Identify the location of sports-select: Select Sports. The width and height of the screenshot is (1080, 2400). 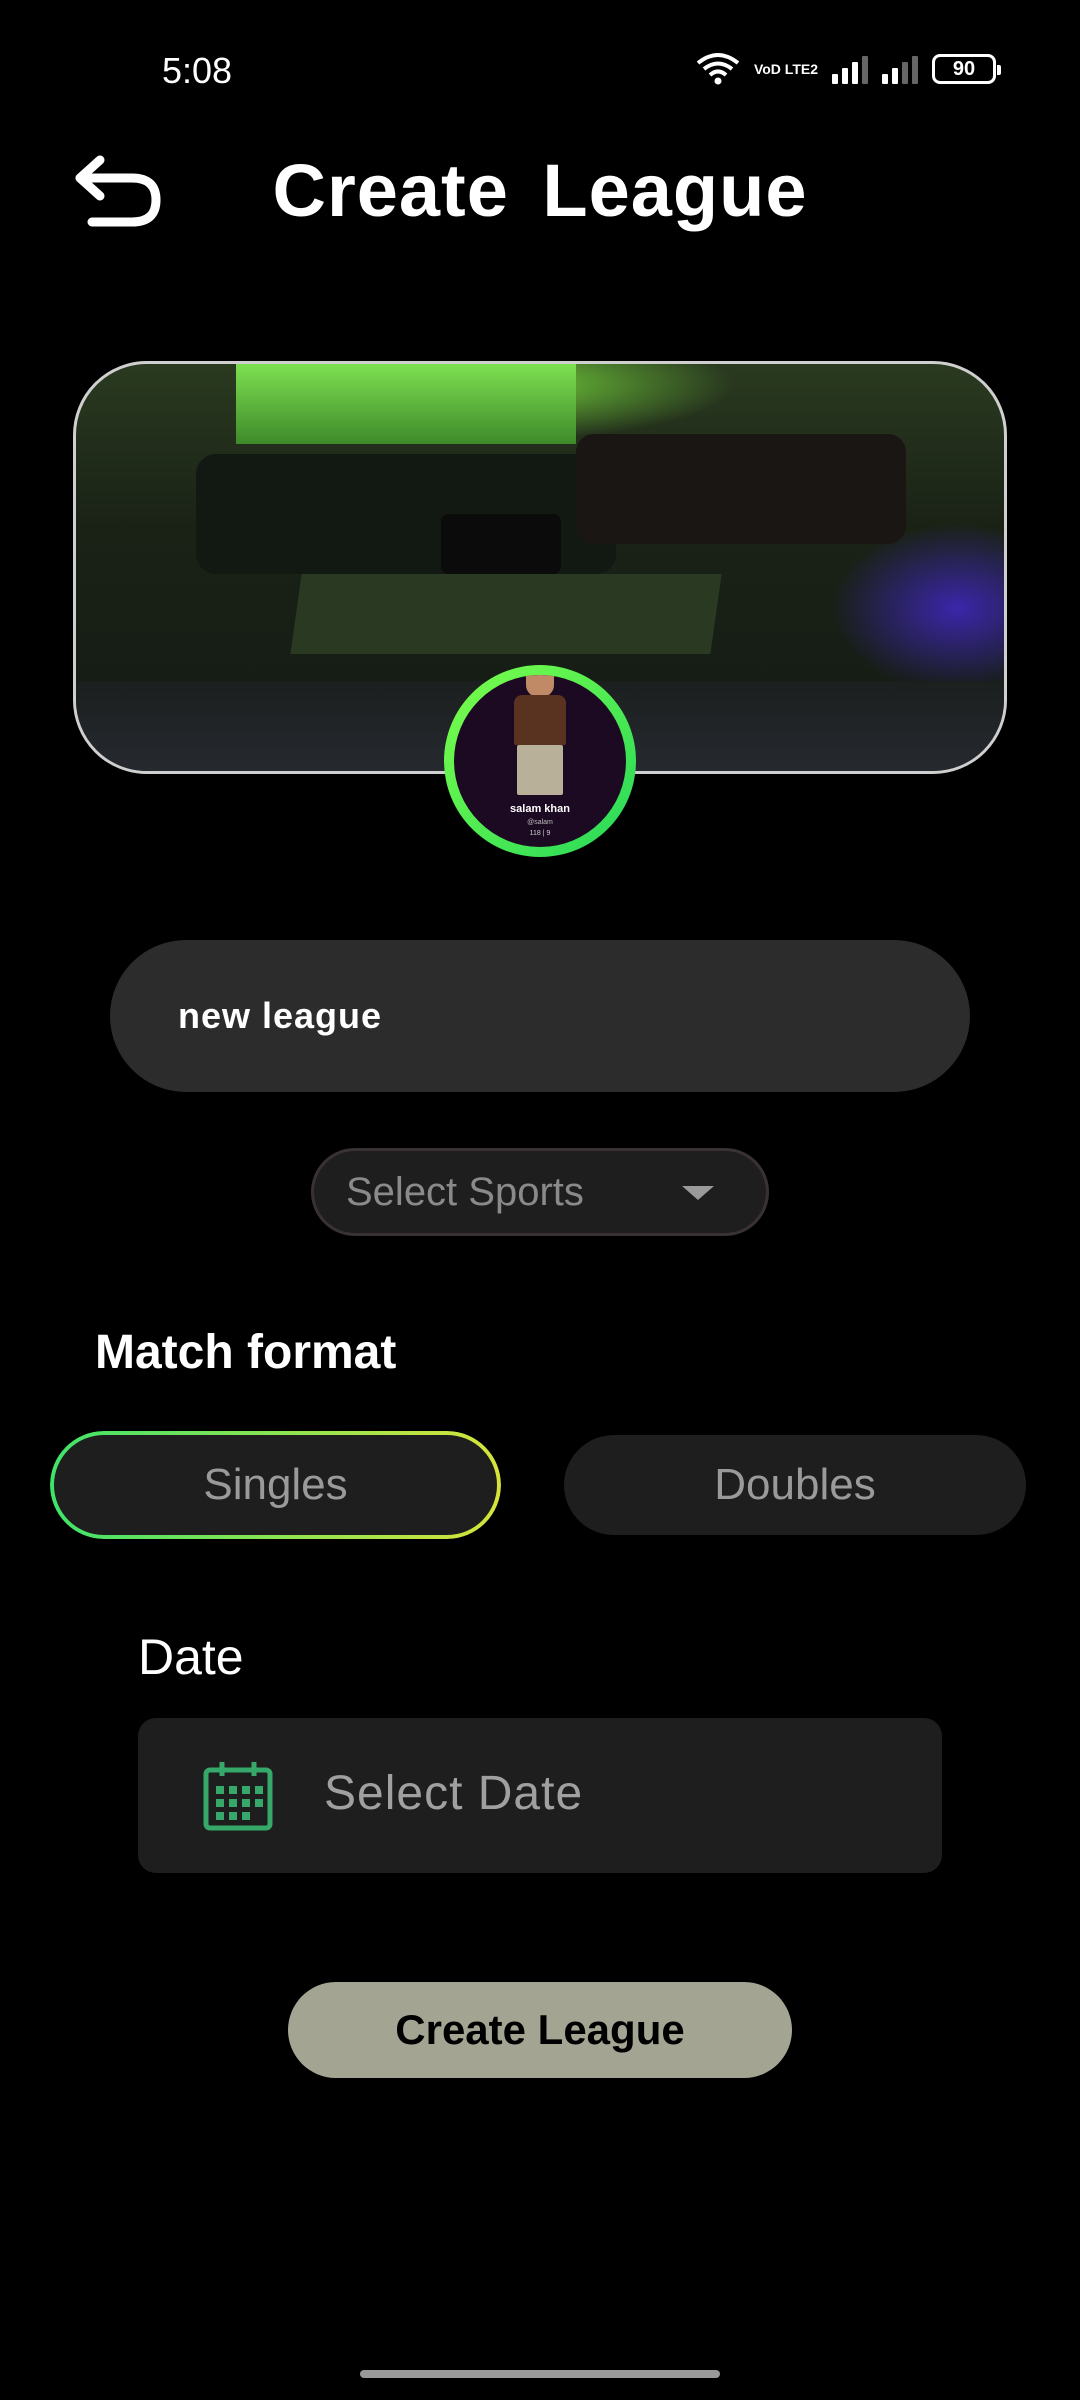
(540, 1192).